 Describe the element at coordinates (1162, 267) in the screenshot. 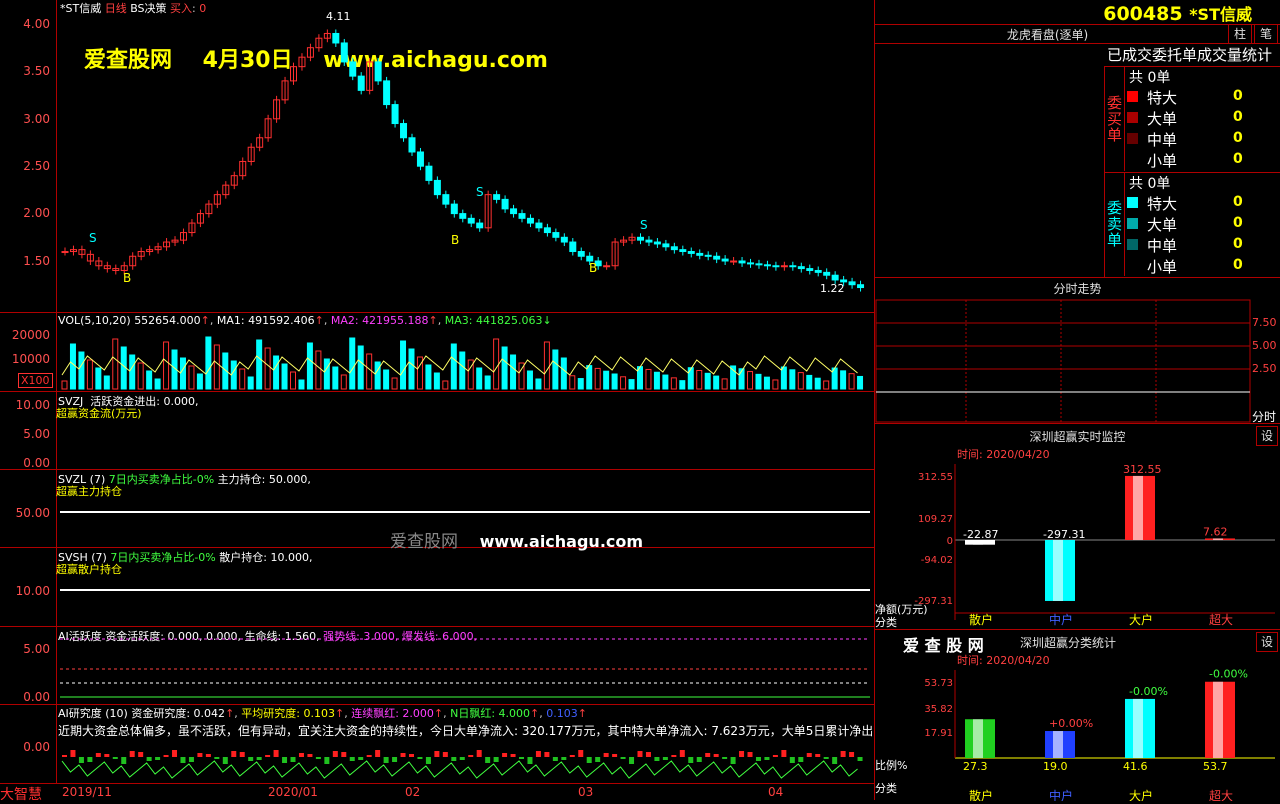

I see `lhb-row-label: 小单` at that location.